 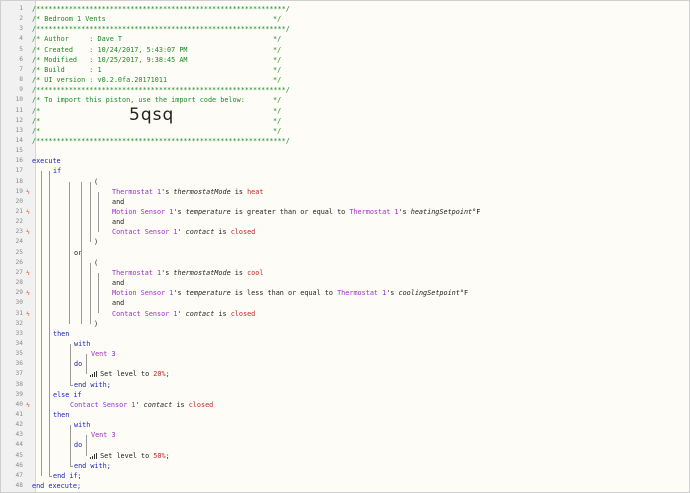 I want to click on comment-text: /* Created : 10/24/2017, 5:43:07 PM, so click(x=110, y=49).